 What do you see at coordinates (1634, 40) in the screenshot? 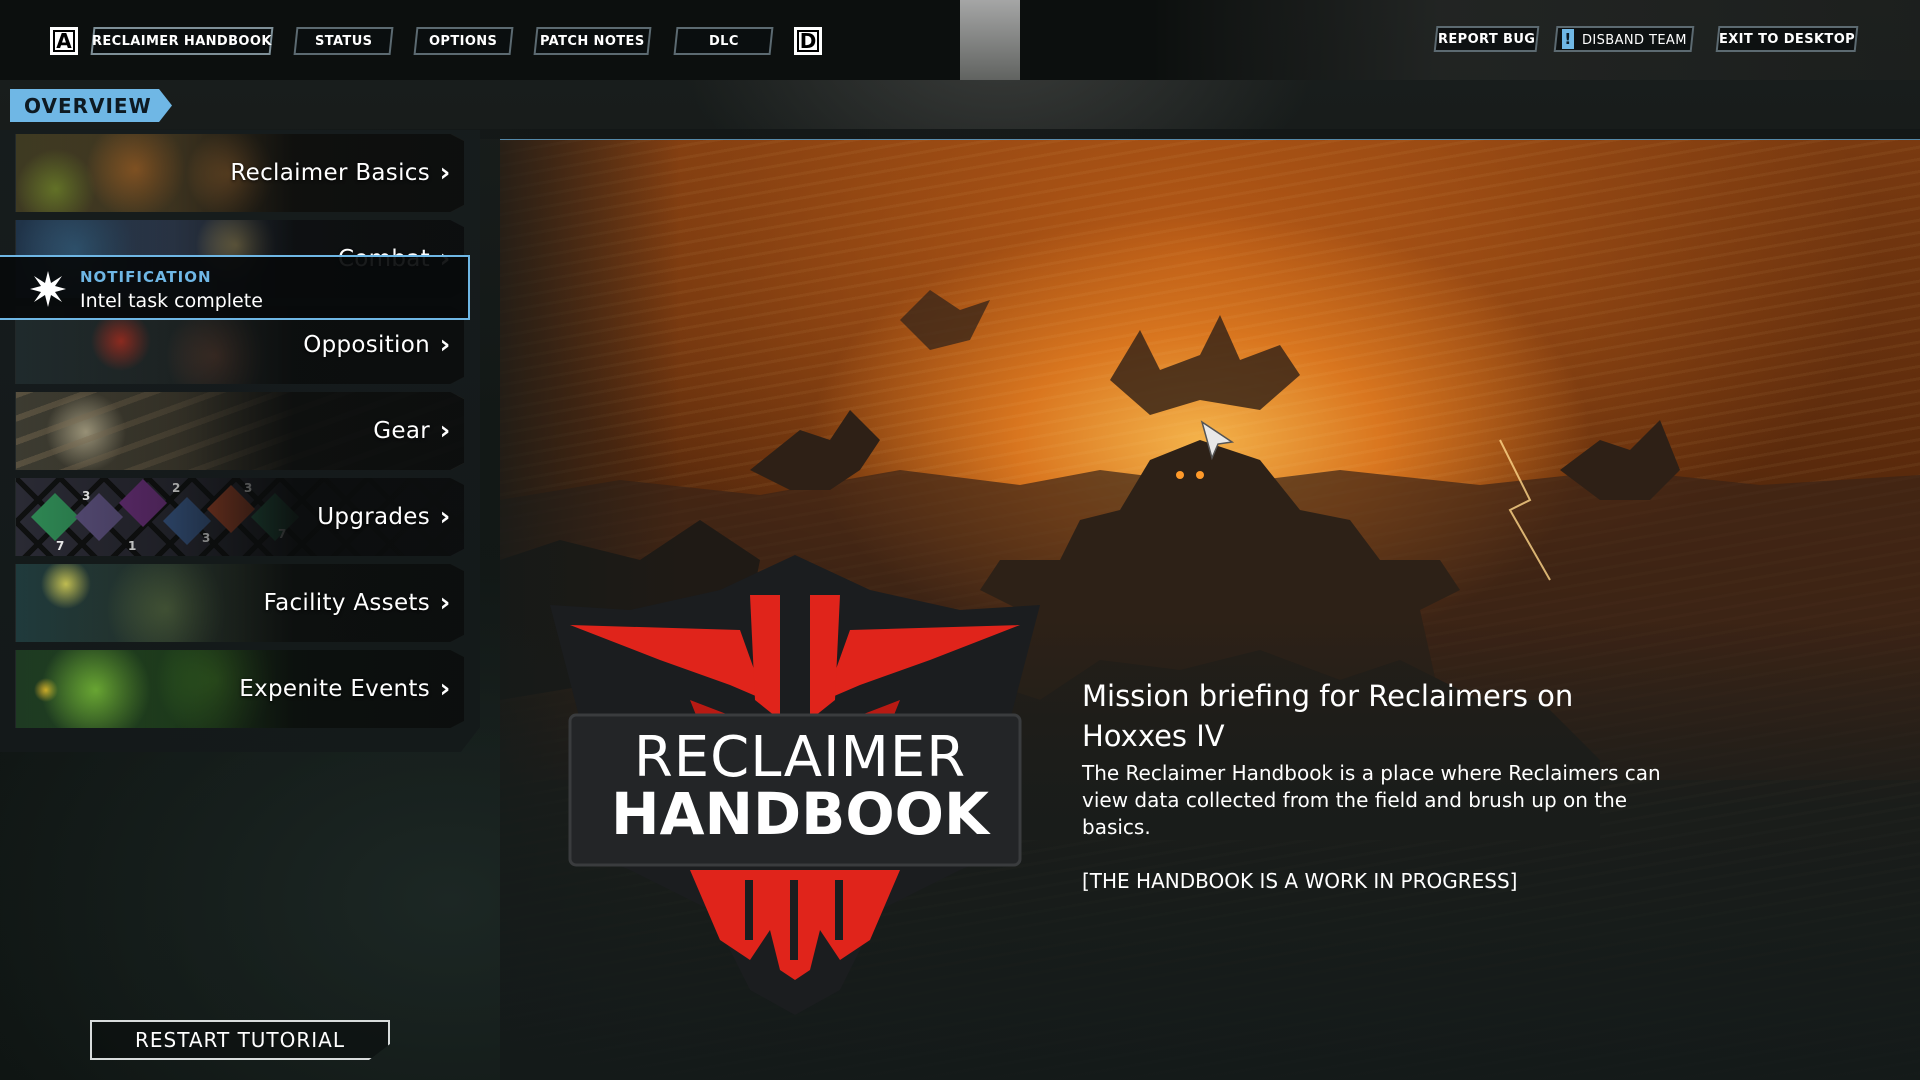
I see `disband-team-label: DISBAND TEAM` at bounding box center [1634, 40].